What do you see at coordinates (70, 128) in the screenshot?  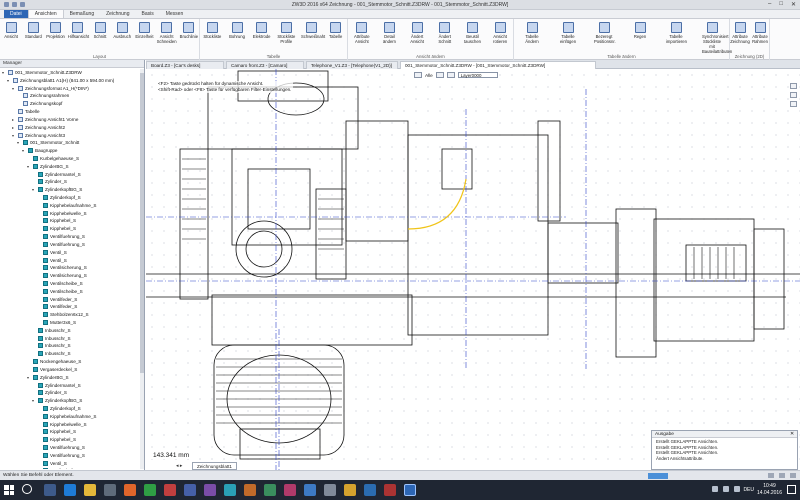 I see `tree-item: ▸ Zeichnung Ansicht2` at bounding box center [70, 128].